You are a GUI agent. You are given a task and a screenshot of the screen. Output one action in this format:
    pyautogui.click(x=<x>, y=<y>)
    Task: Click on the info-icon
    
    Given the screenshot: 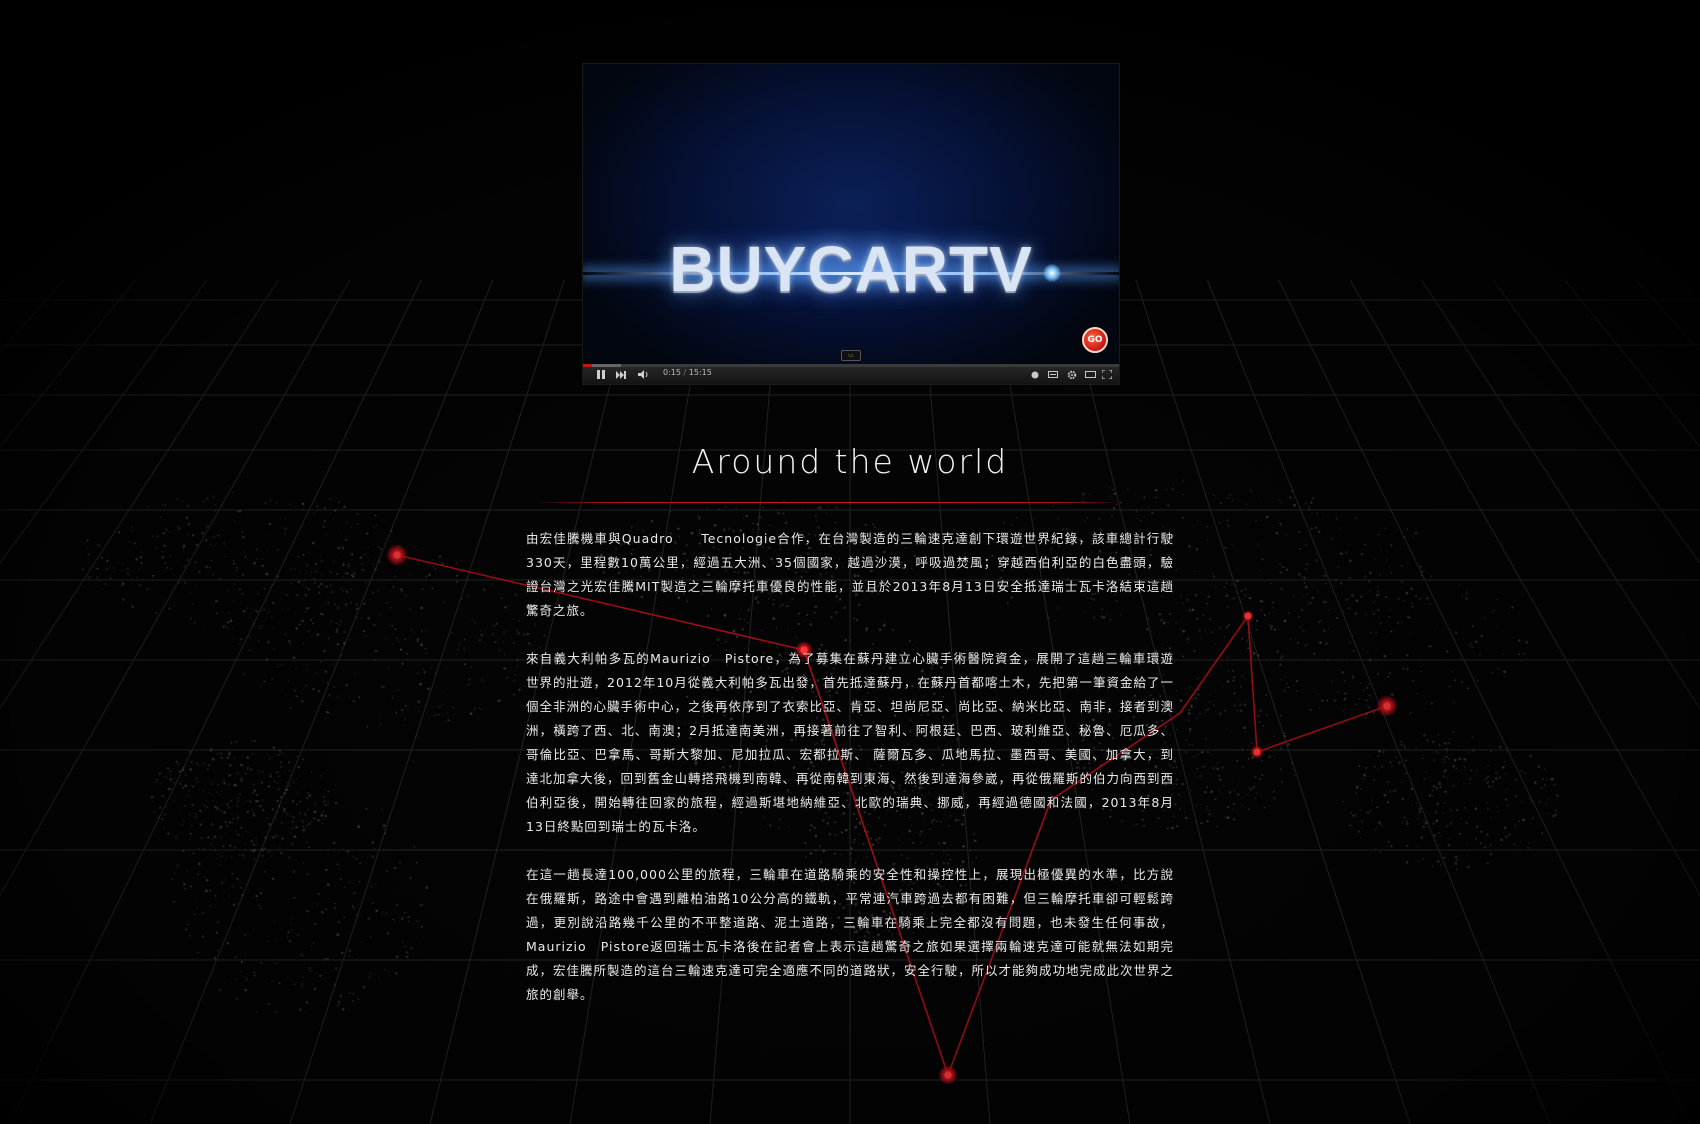 What is the action you would take?
    pyautogui.click(x=1035, y=374)
    